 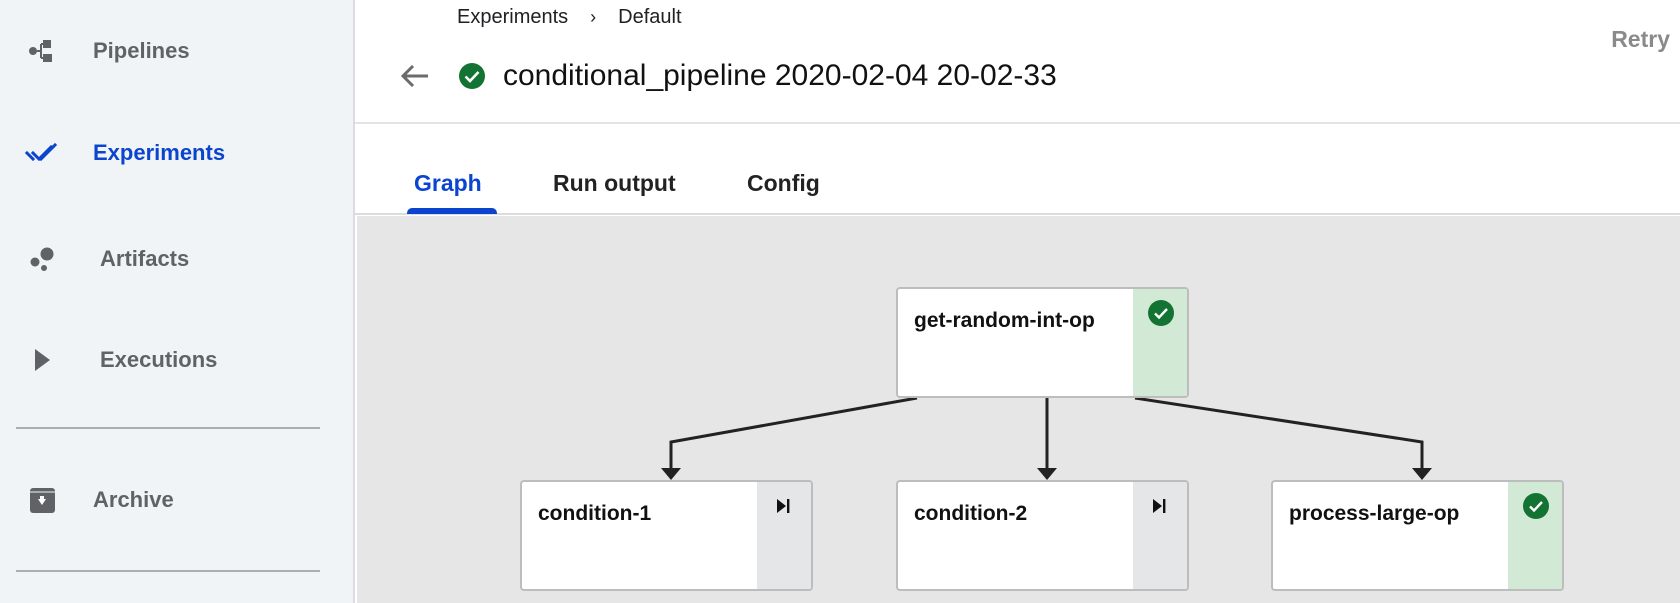 I want to click on tab-graph: Graph, so click(x=448, y=183).